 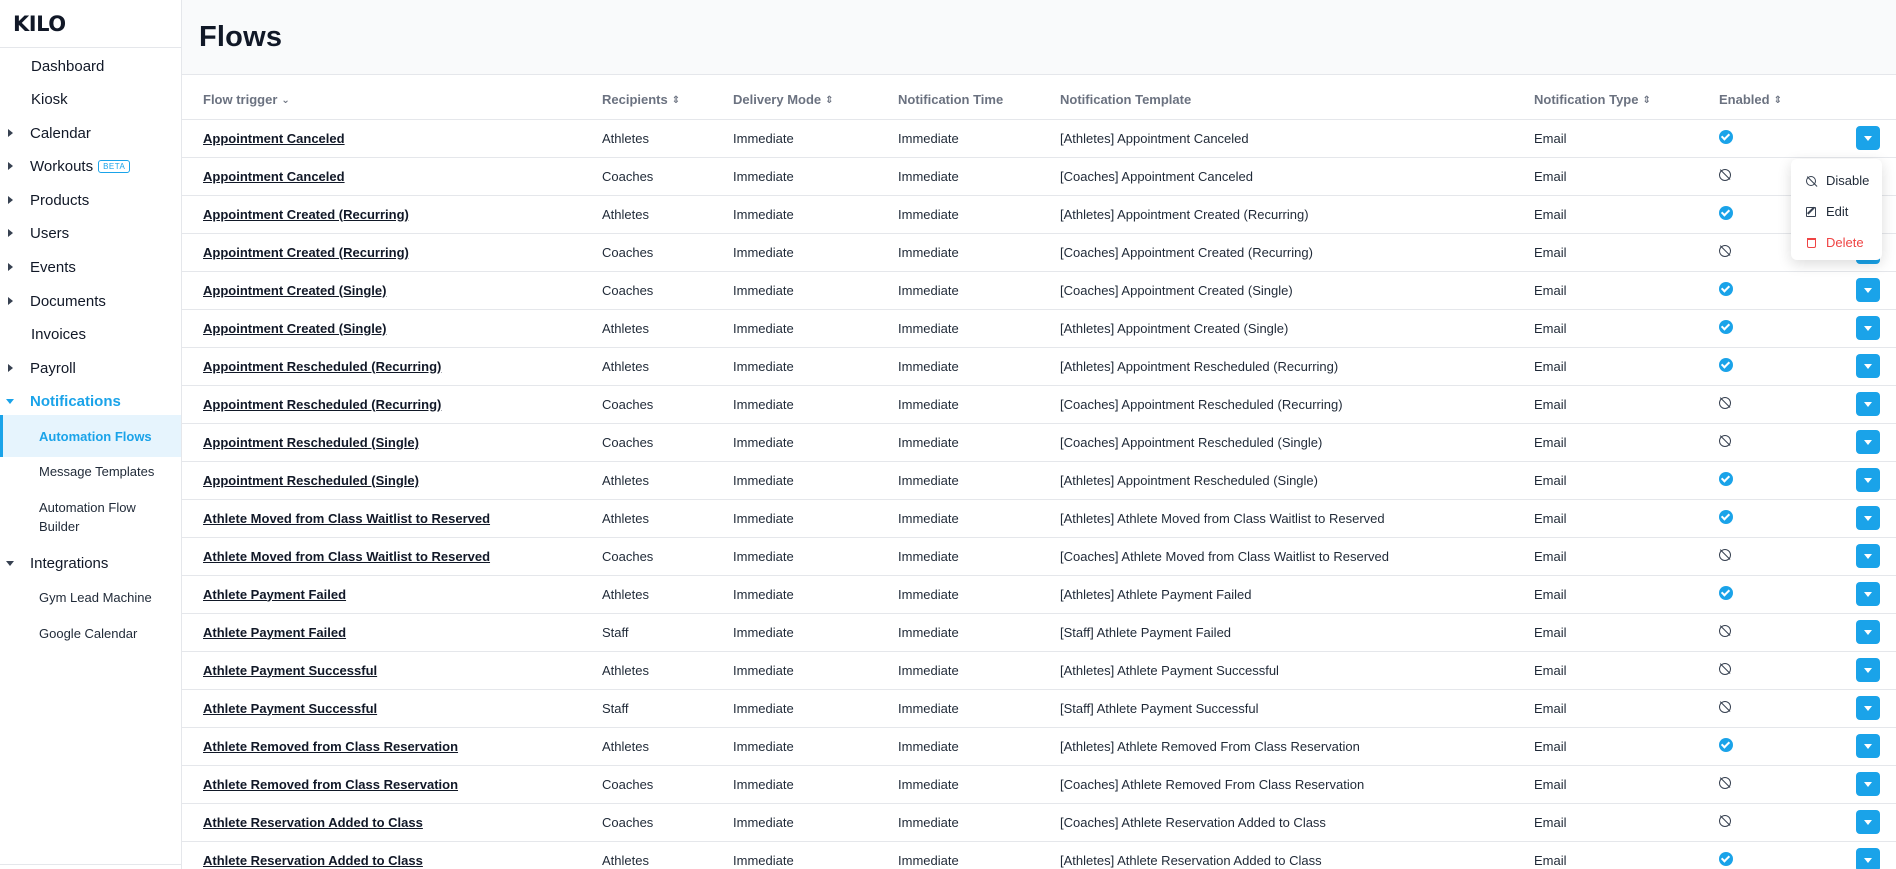 I want to click on sidebar-item-dashboard: Dashboard, so click(x=90, y=66).